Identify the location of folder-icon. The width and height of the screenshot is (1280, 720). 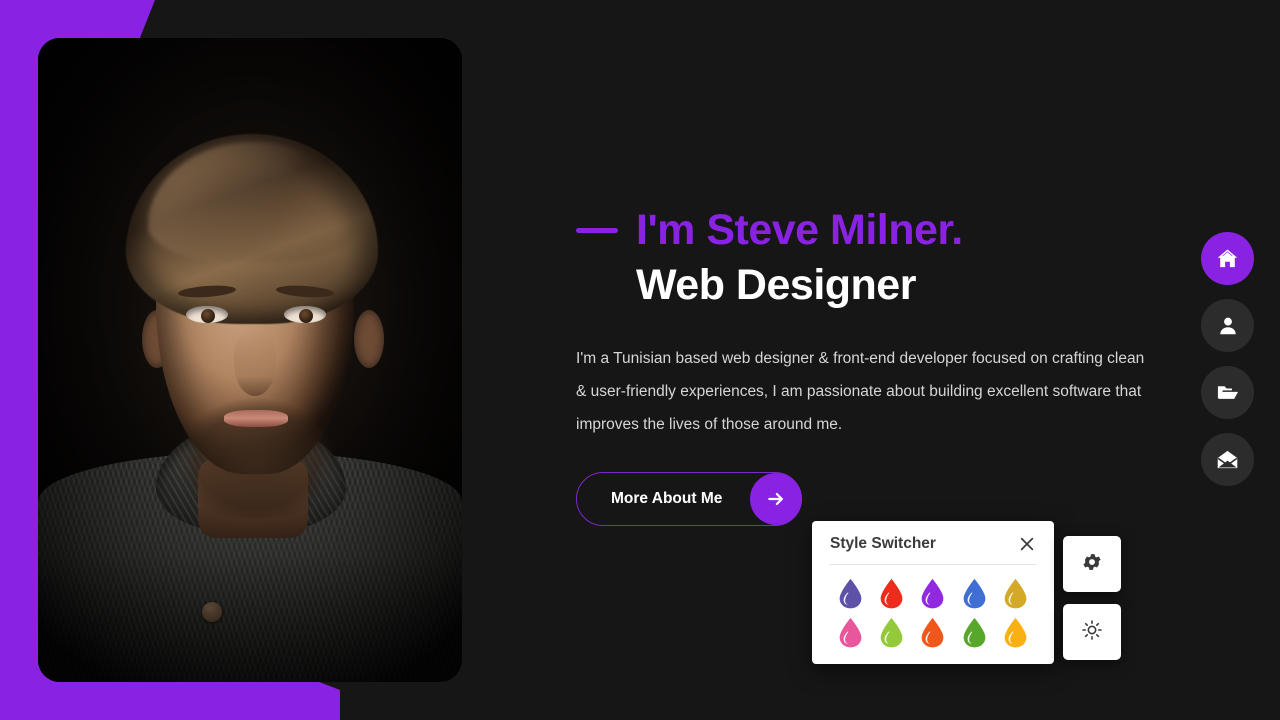
(1227, 392).